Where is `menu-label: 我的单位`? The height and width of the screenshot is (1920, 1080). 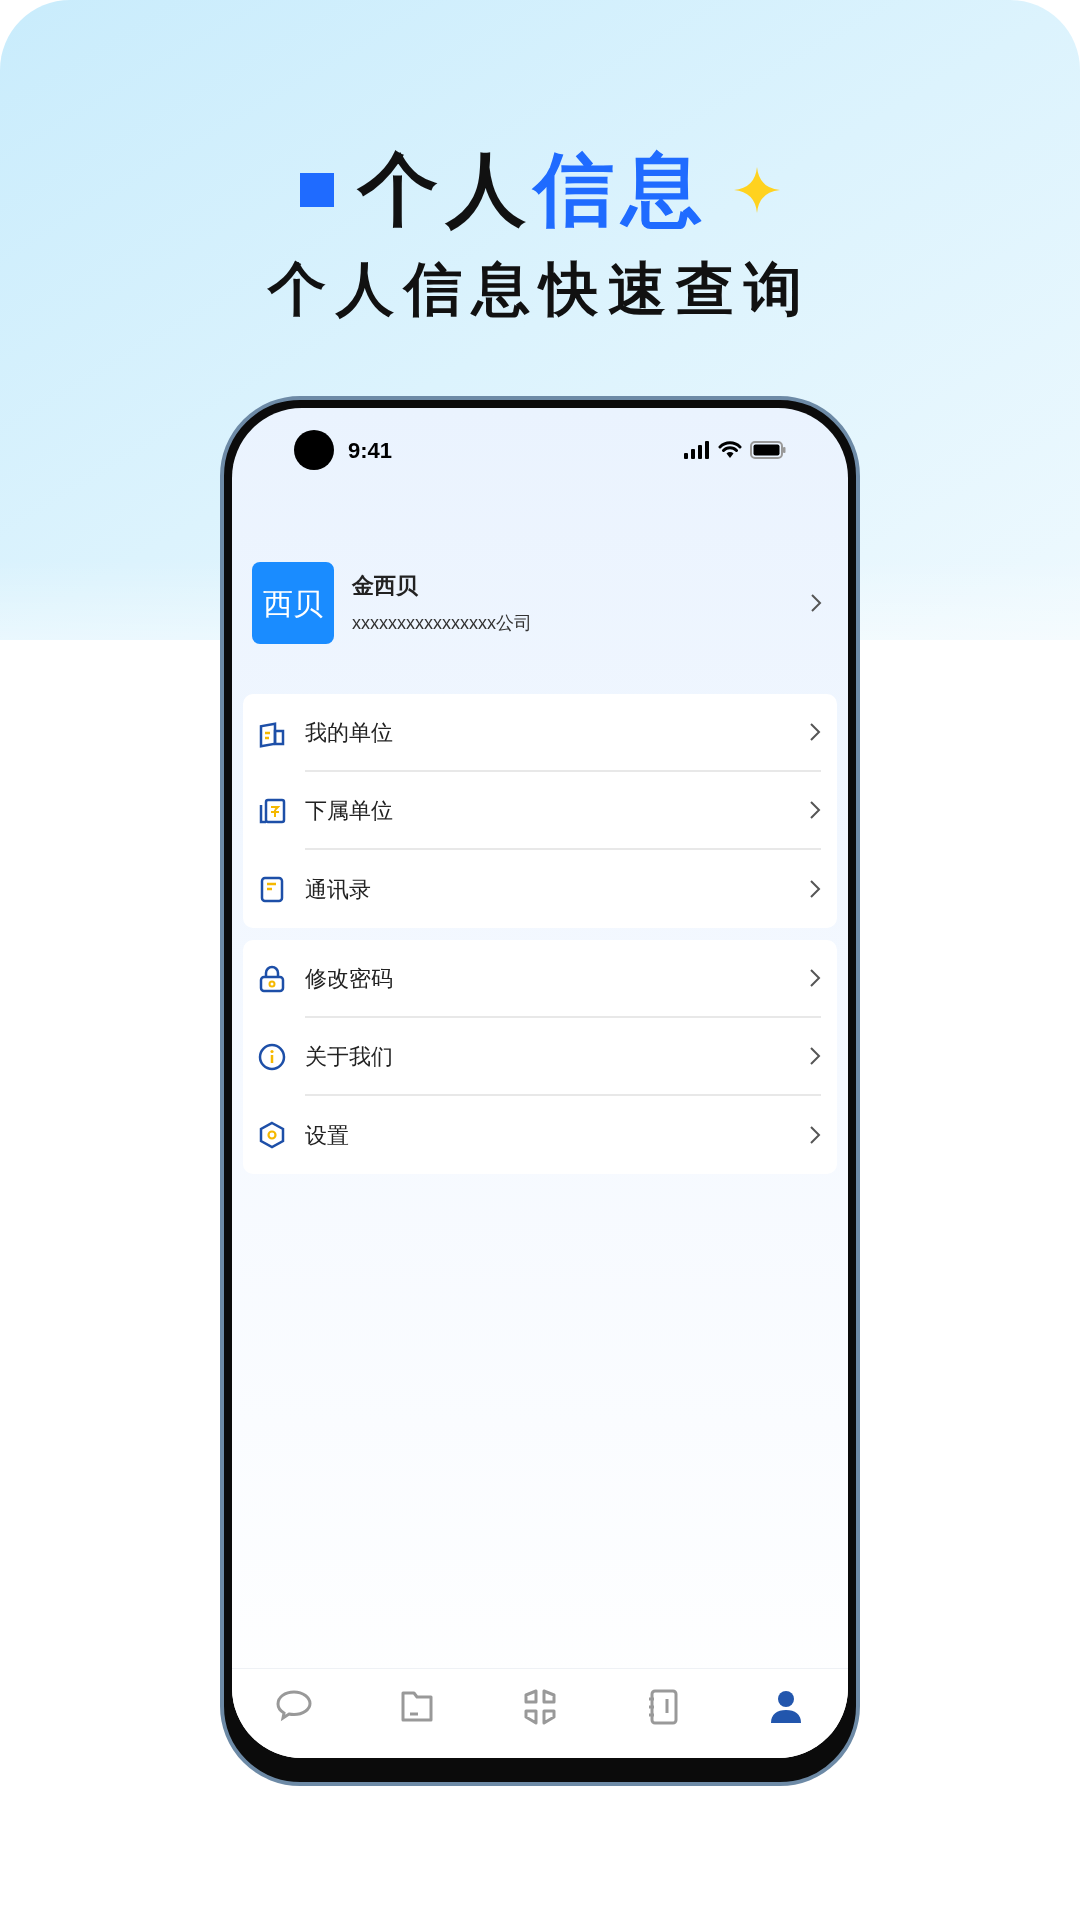 menu-label: 我的单位 is located at coordinates (349, 732).